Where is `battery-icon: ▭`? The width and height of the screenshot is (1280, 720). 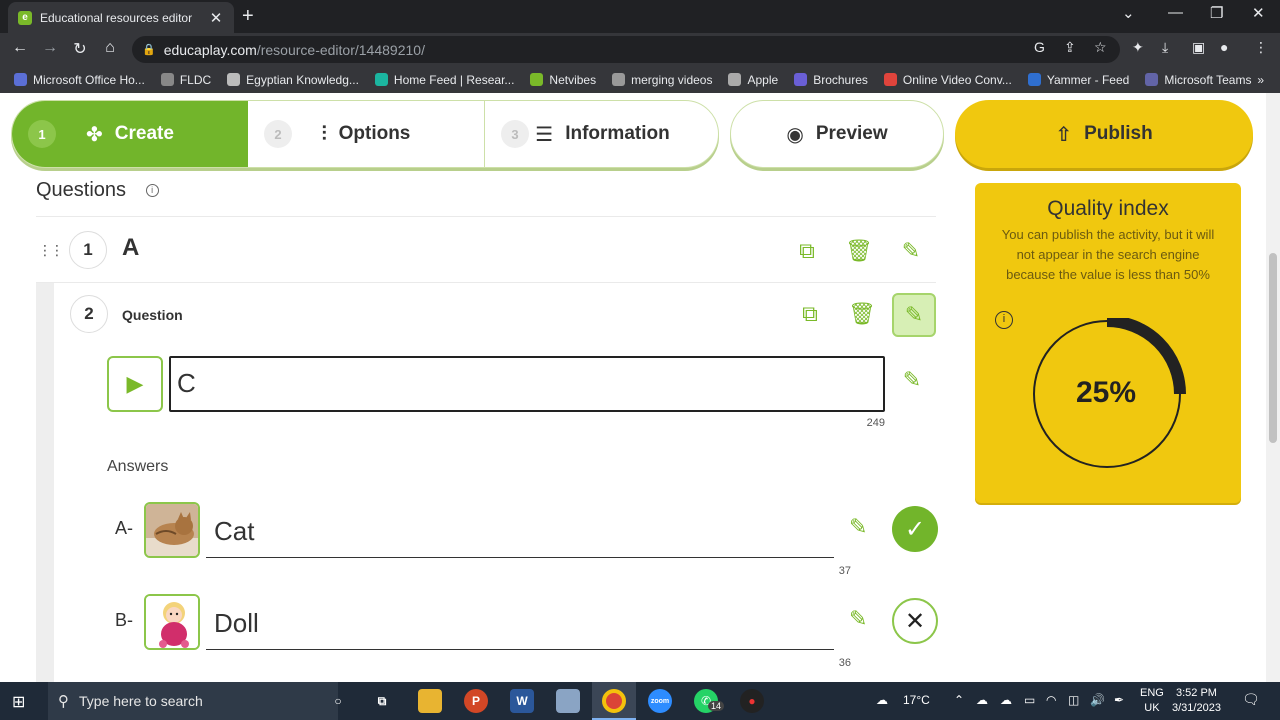 battery-icon: ▭ is located at coordinates (1029, 700).